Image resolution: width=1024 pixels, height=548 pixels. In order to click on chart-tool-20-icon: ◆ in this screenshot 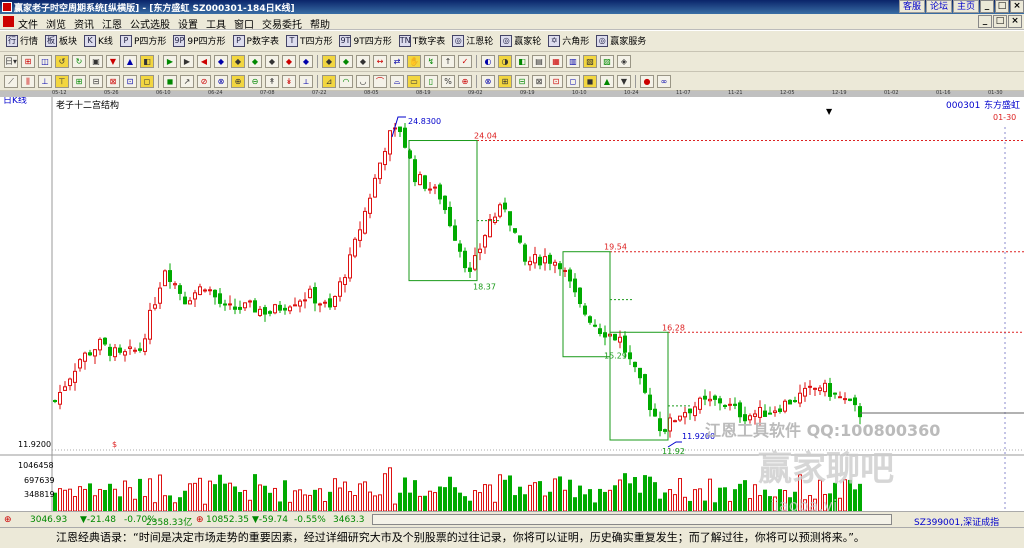, I will do `click(363, 61)`.